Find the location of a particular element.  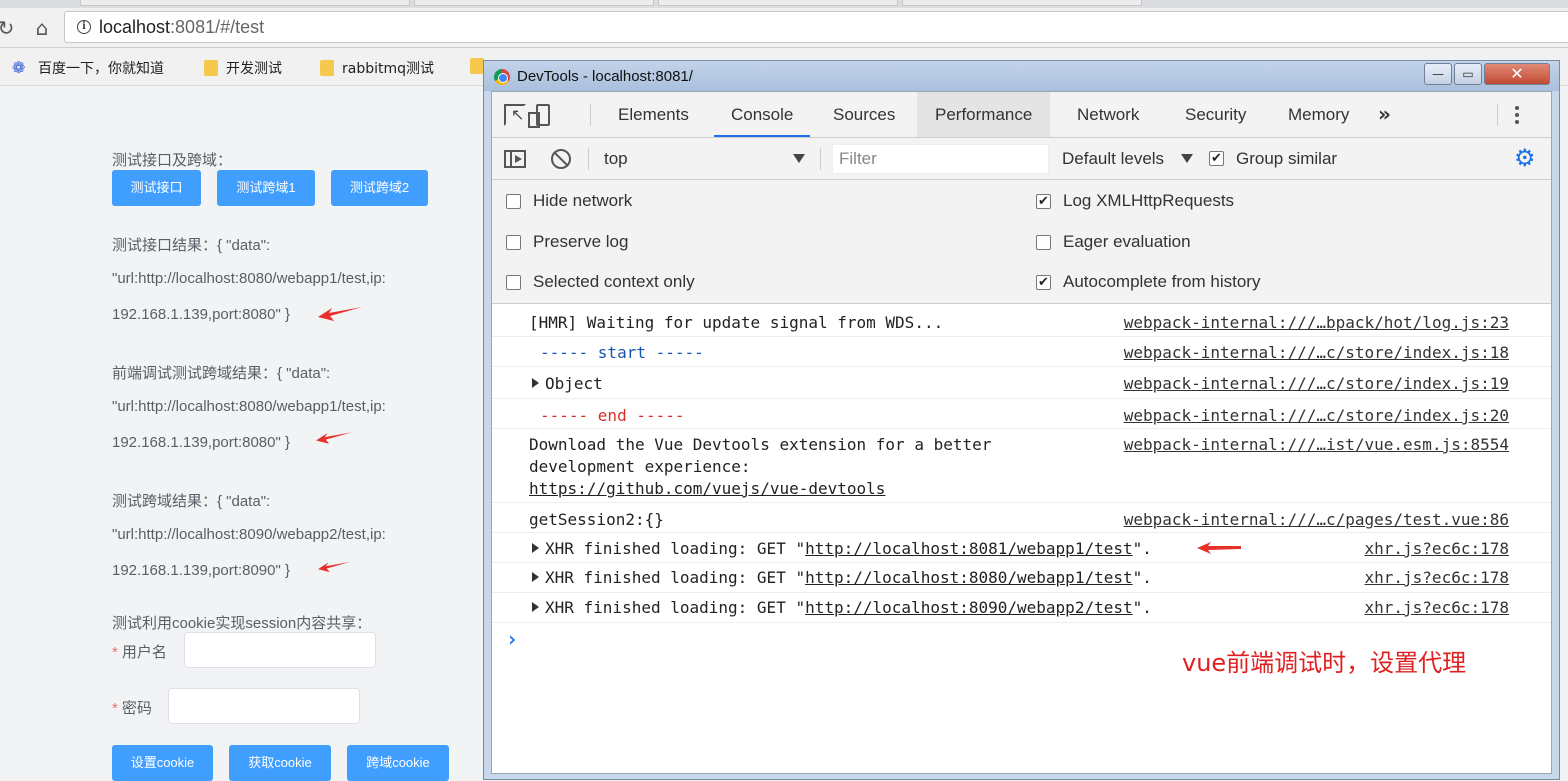

result1-line3: 192.168.1.139,port:8080" } is located at coordinates (201, 314).